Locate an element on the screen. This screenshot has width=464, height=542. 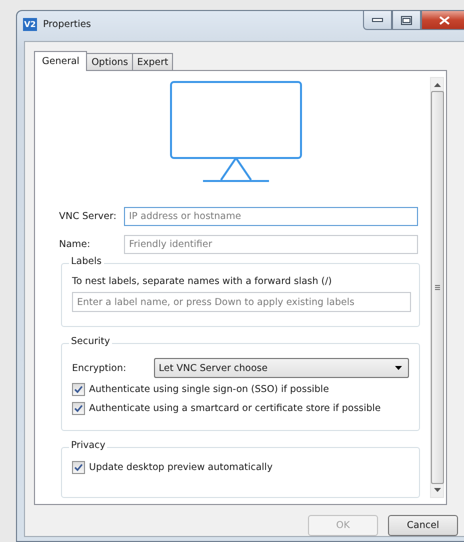
tab: General is located at coordinates (61, 61).